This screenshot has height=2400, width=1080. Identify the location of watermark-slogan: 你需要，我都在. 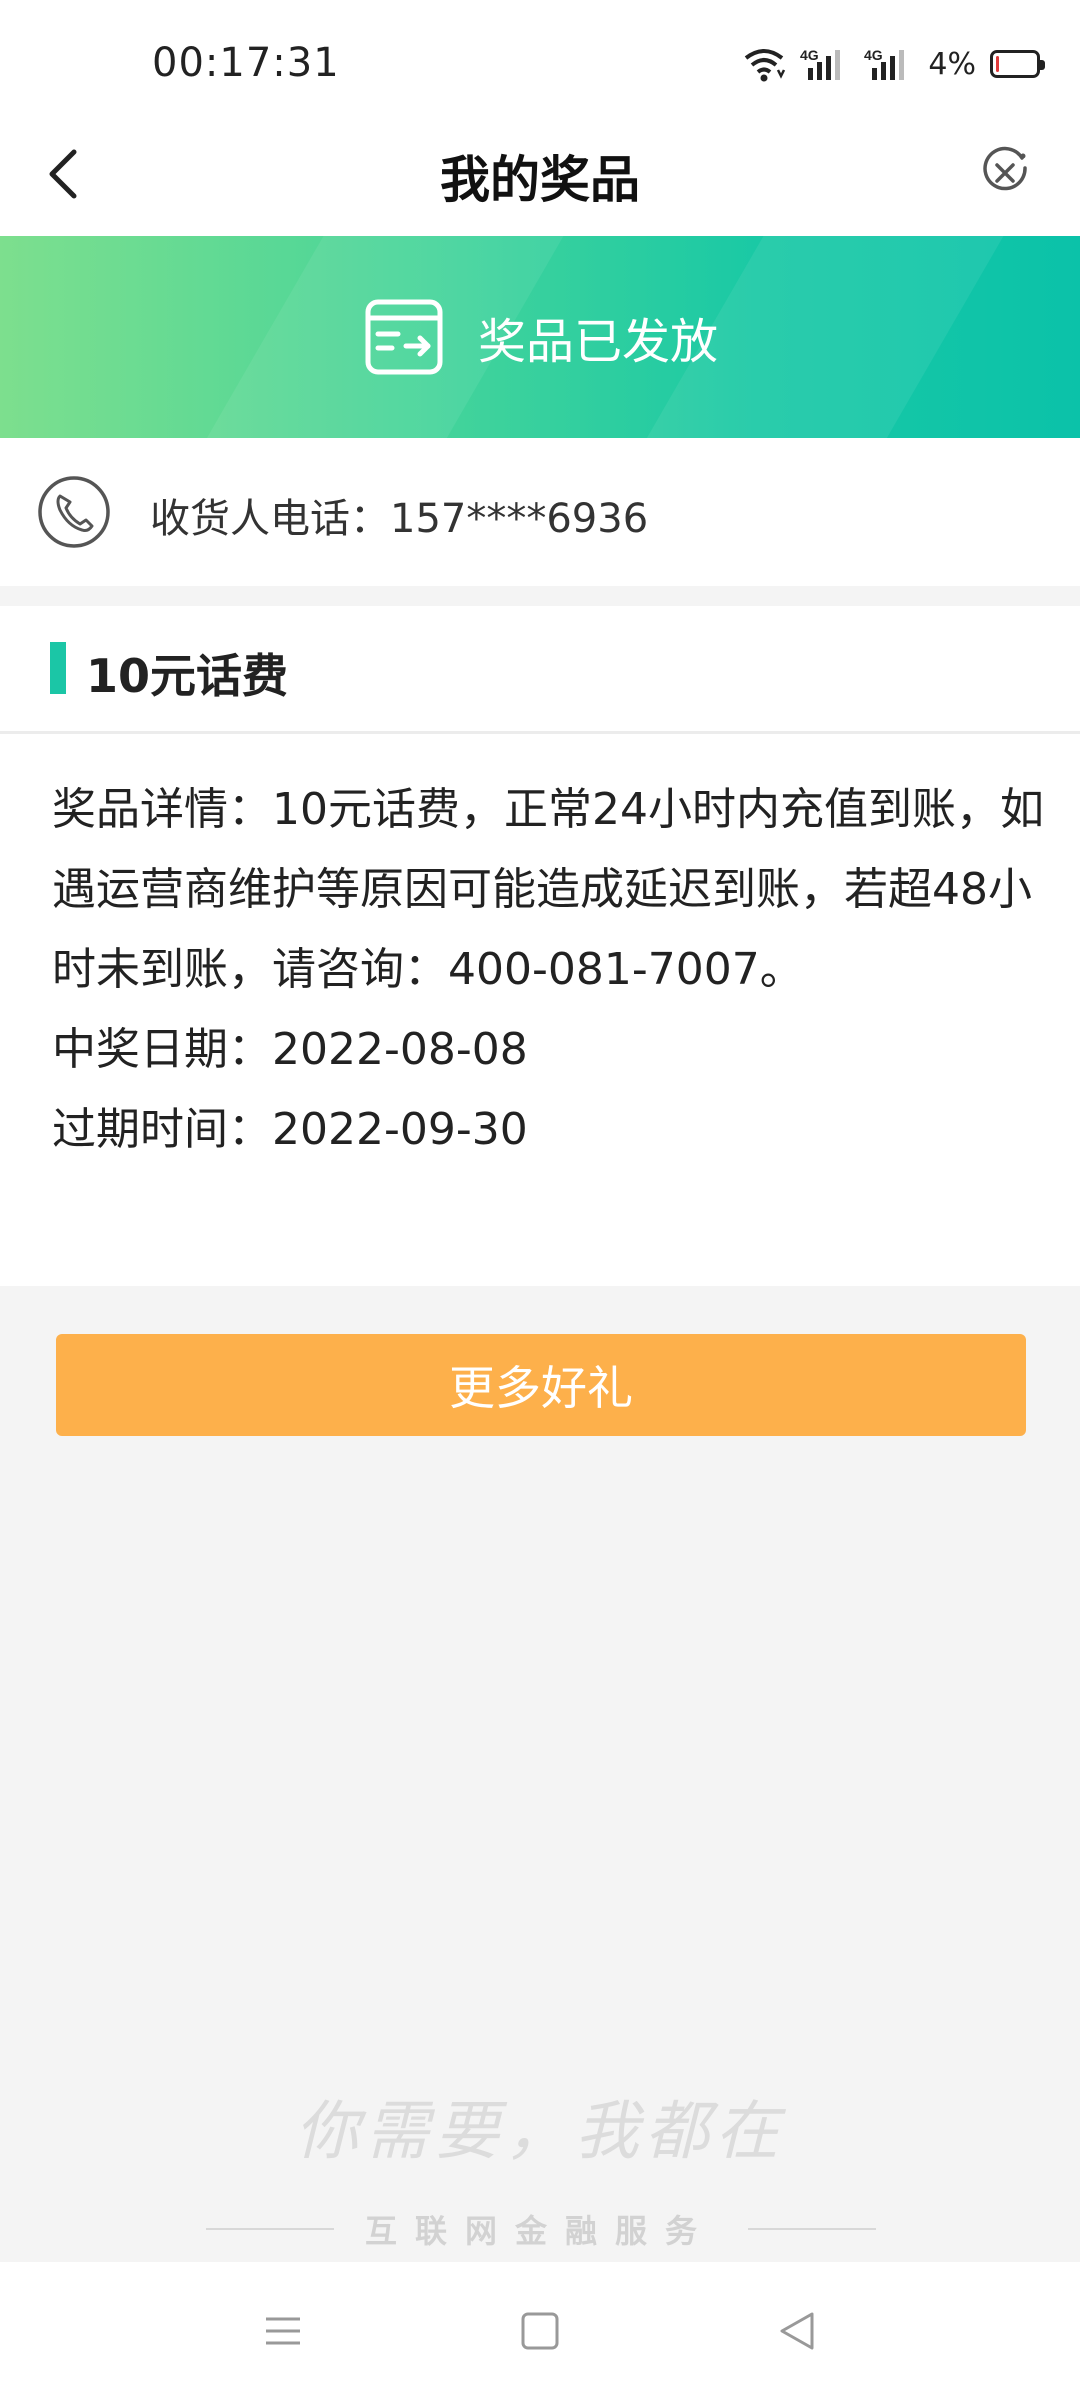
(540, 2132).